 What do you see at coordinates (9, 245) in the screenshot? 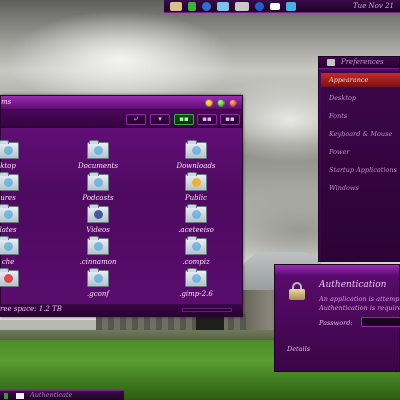
I see `cache-folder-icon` at bounding box center [9, 245].